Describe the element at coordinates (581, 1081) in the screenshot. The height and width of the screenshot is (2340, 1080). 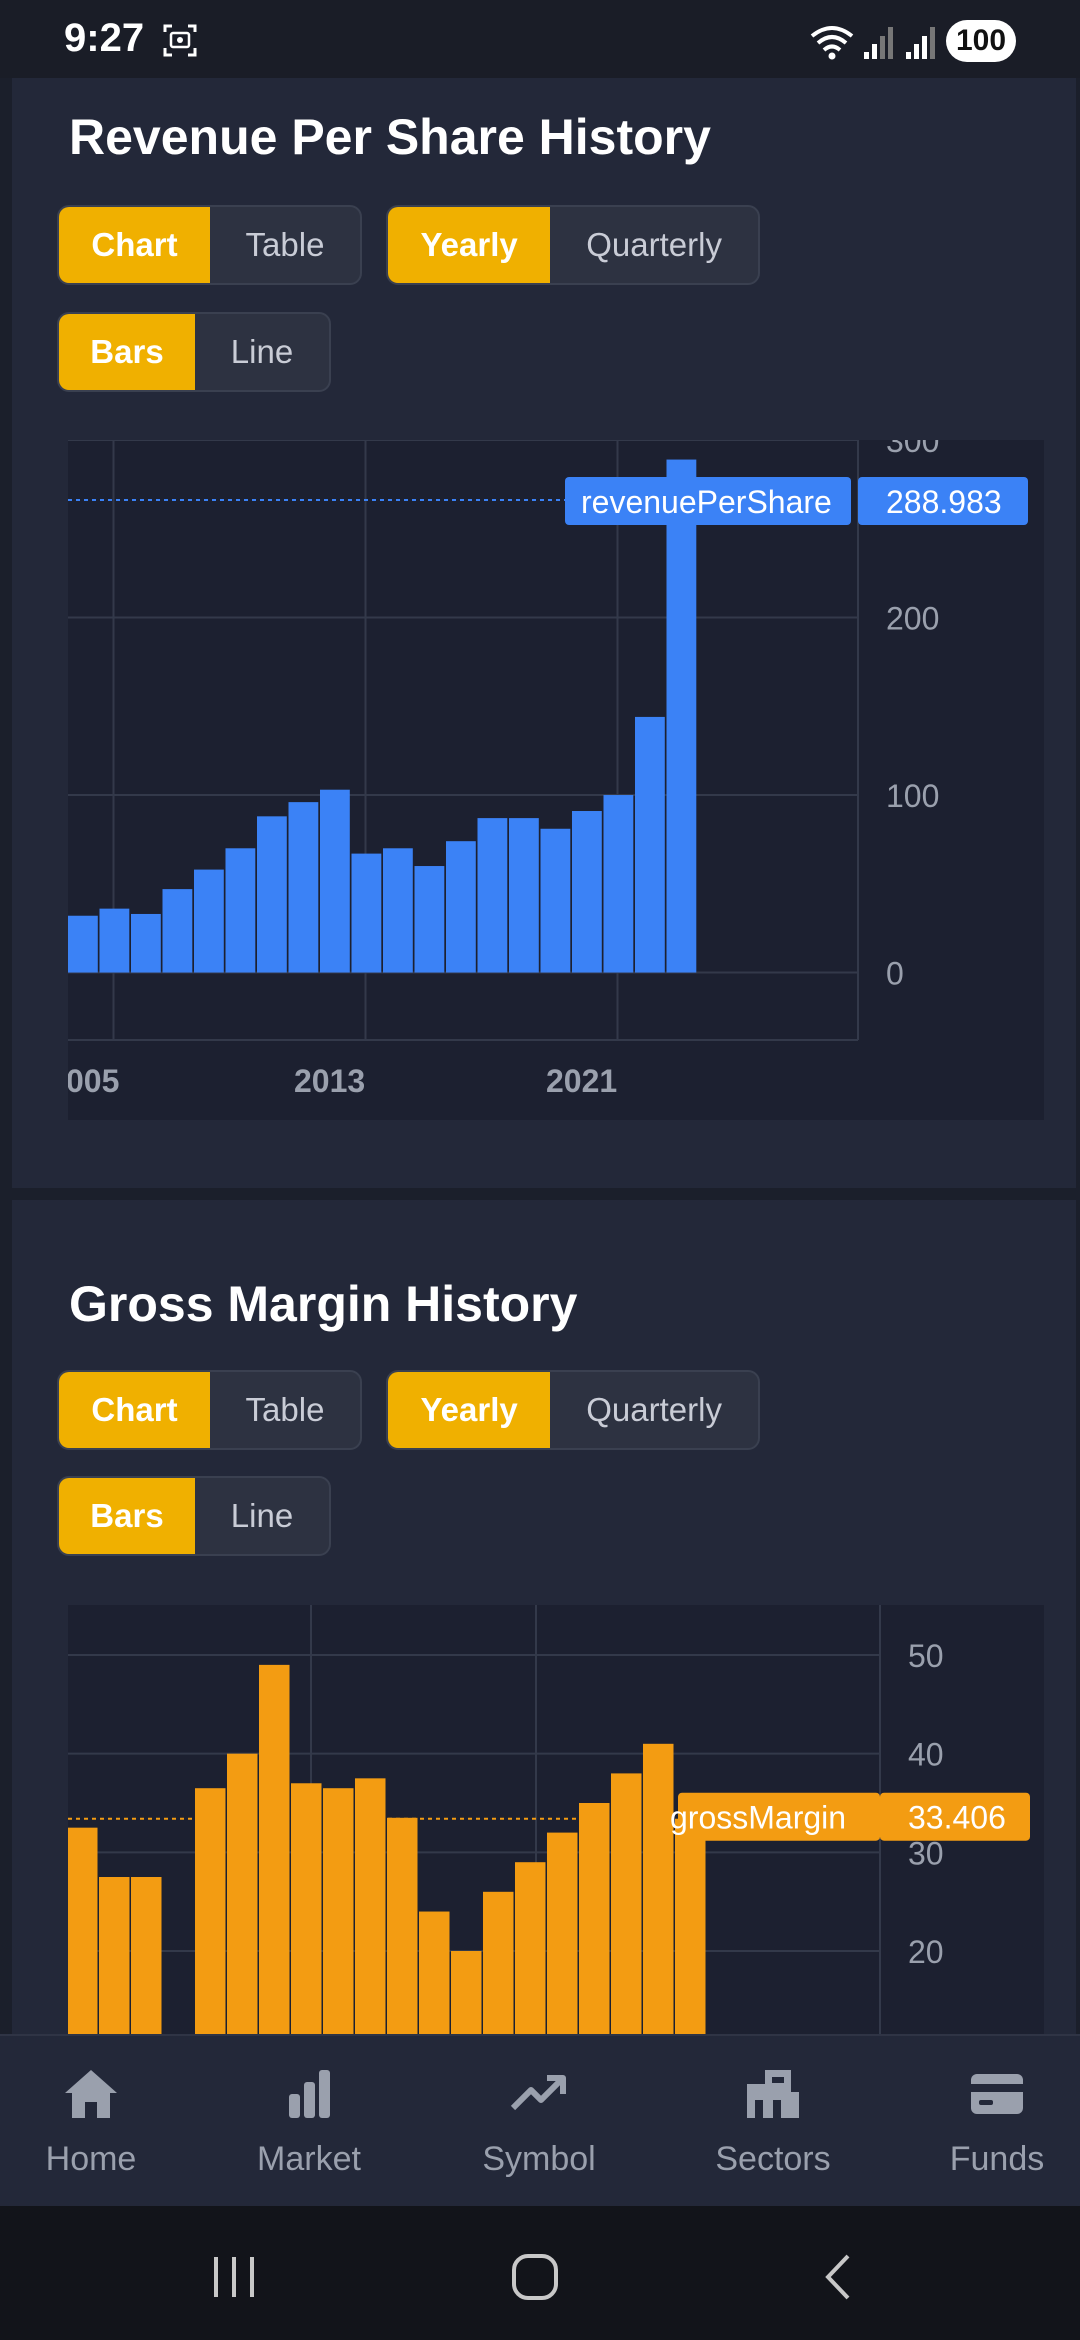
I see `x-tick-label: 2021` at that location.